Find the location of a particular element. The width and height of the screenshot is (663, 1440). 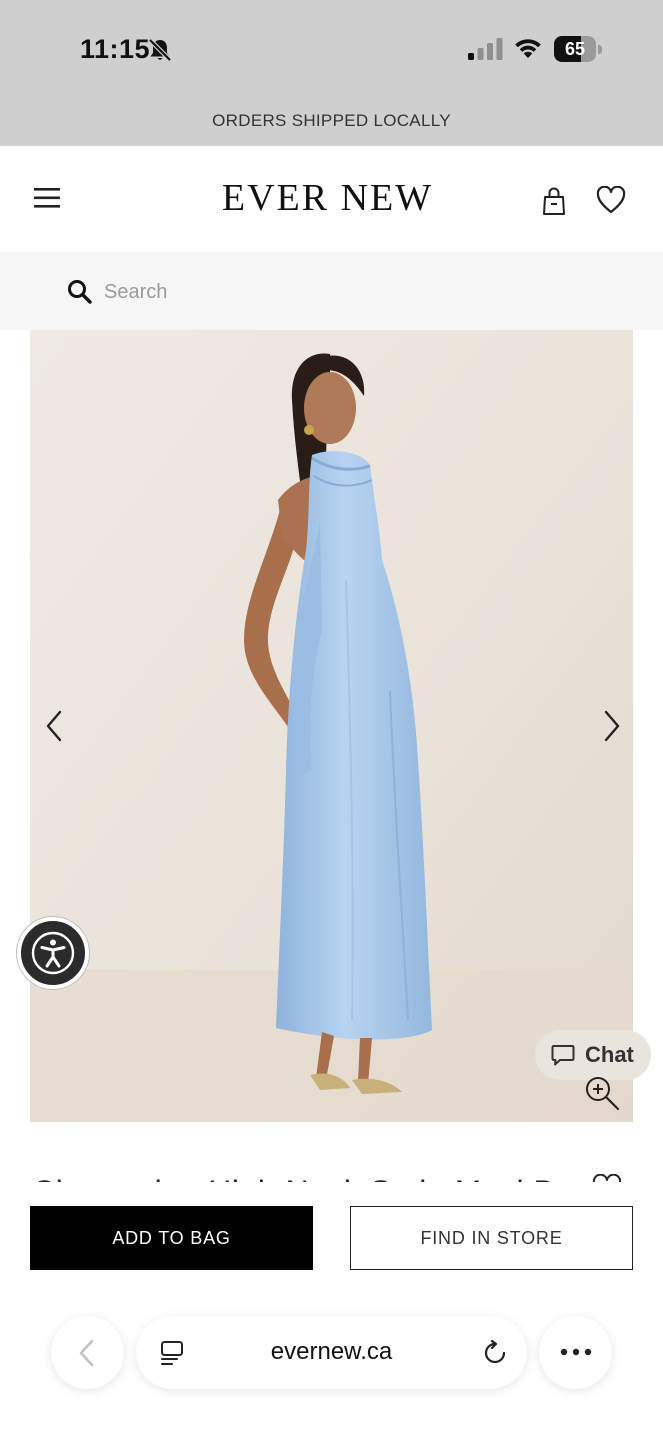

bell-slash-icon is located at coordinates (160, 50).